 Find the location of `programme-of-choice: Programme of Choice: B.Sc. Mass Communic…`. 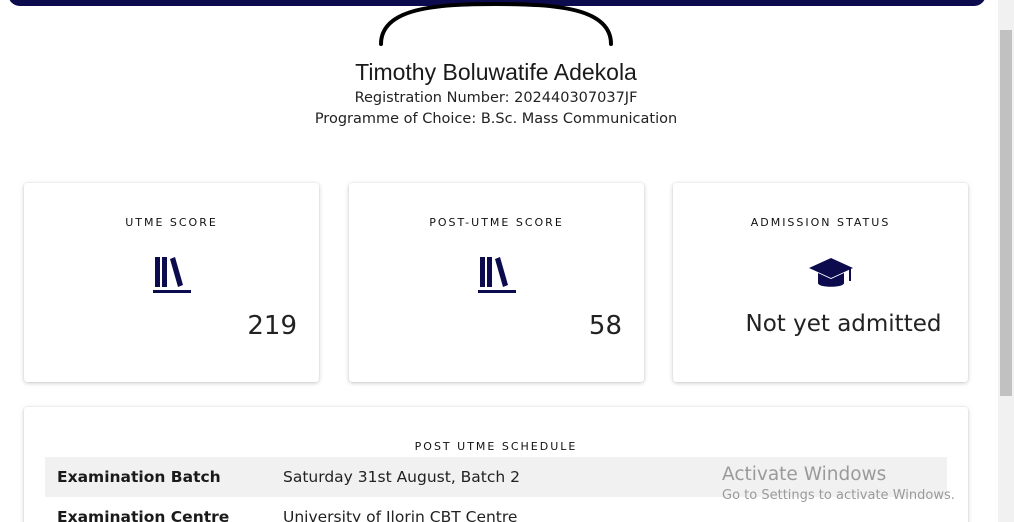

programme-of-choice: Programme of Choice: B.Sc. Mass Communic… is located at coordinates (496, 119).